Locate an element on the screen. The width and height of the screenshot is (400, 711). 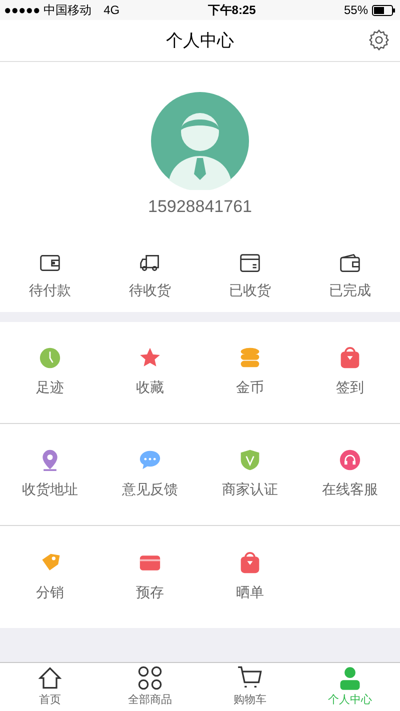
service-button: 足迹 is located at coordinates (50, 372).